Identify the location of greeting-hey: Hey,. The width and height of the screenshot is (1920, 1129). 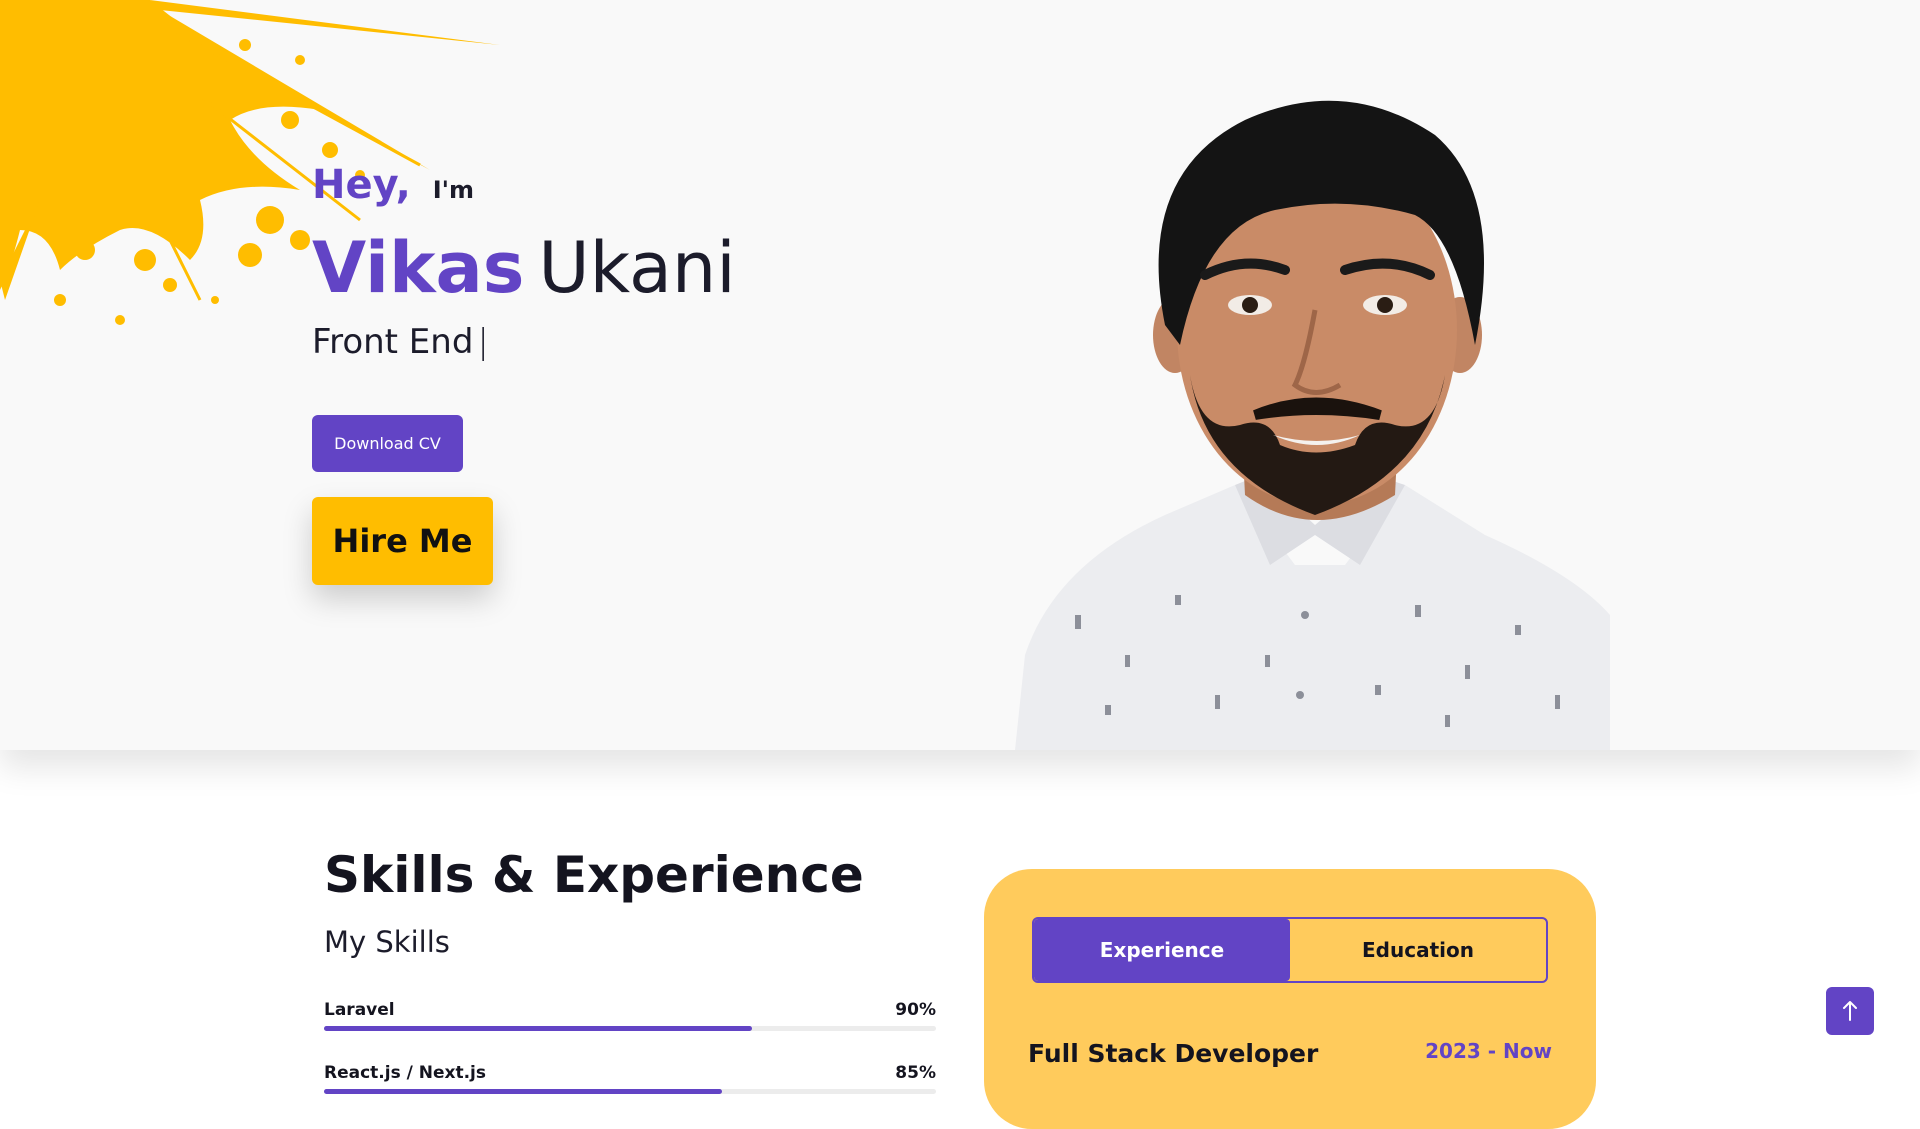
(361, 185).